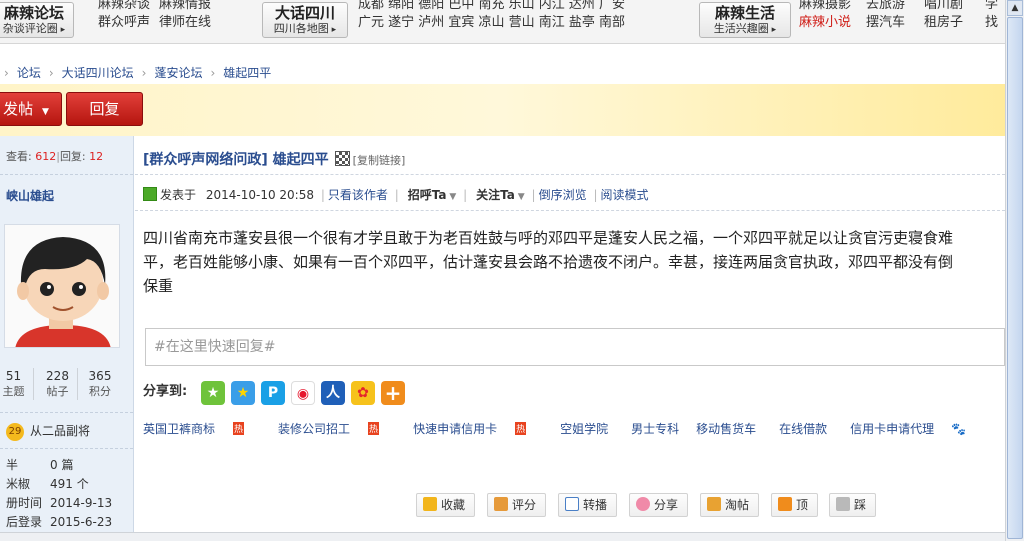  Describe the element at coordinates (98, 73) in the screenshot. I see `breadcrumb-item: 大话四川论坛` at that location.